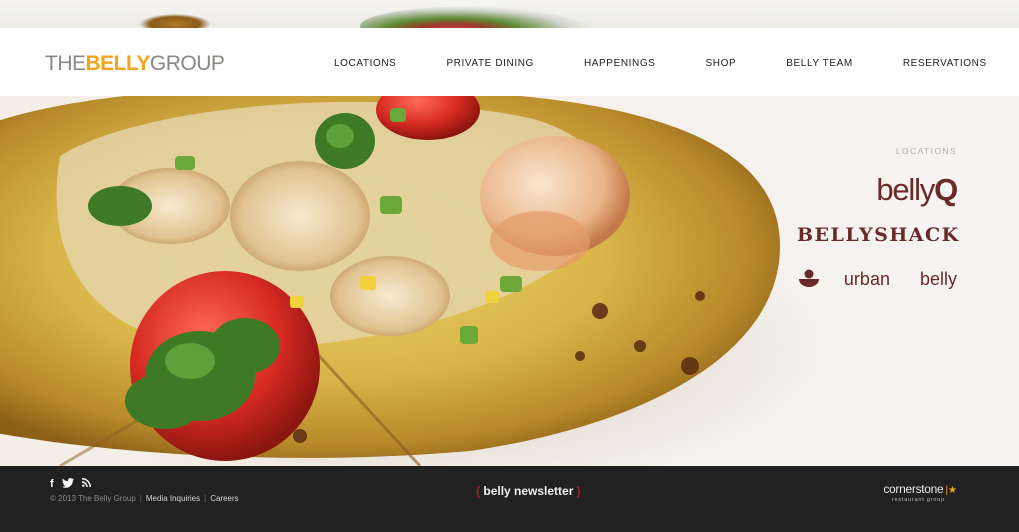  I want to click on bellyq-q: Q, so click(946, 189).